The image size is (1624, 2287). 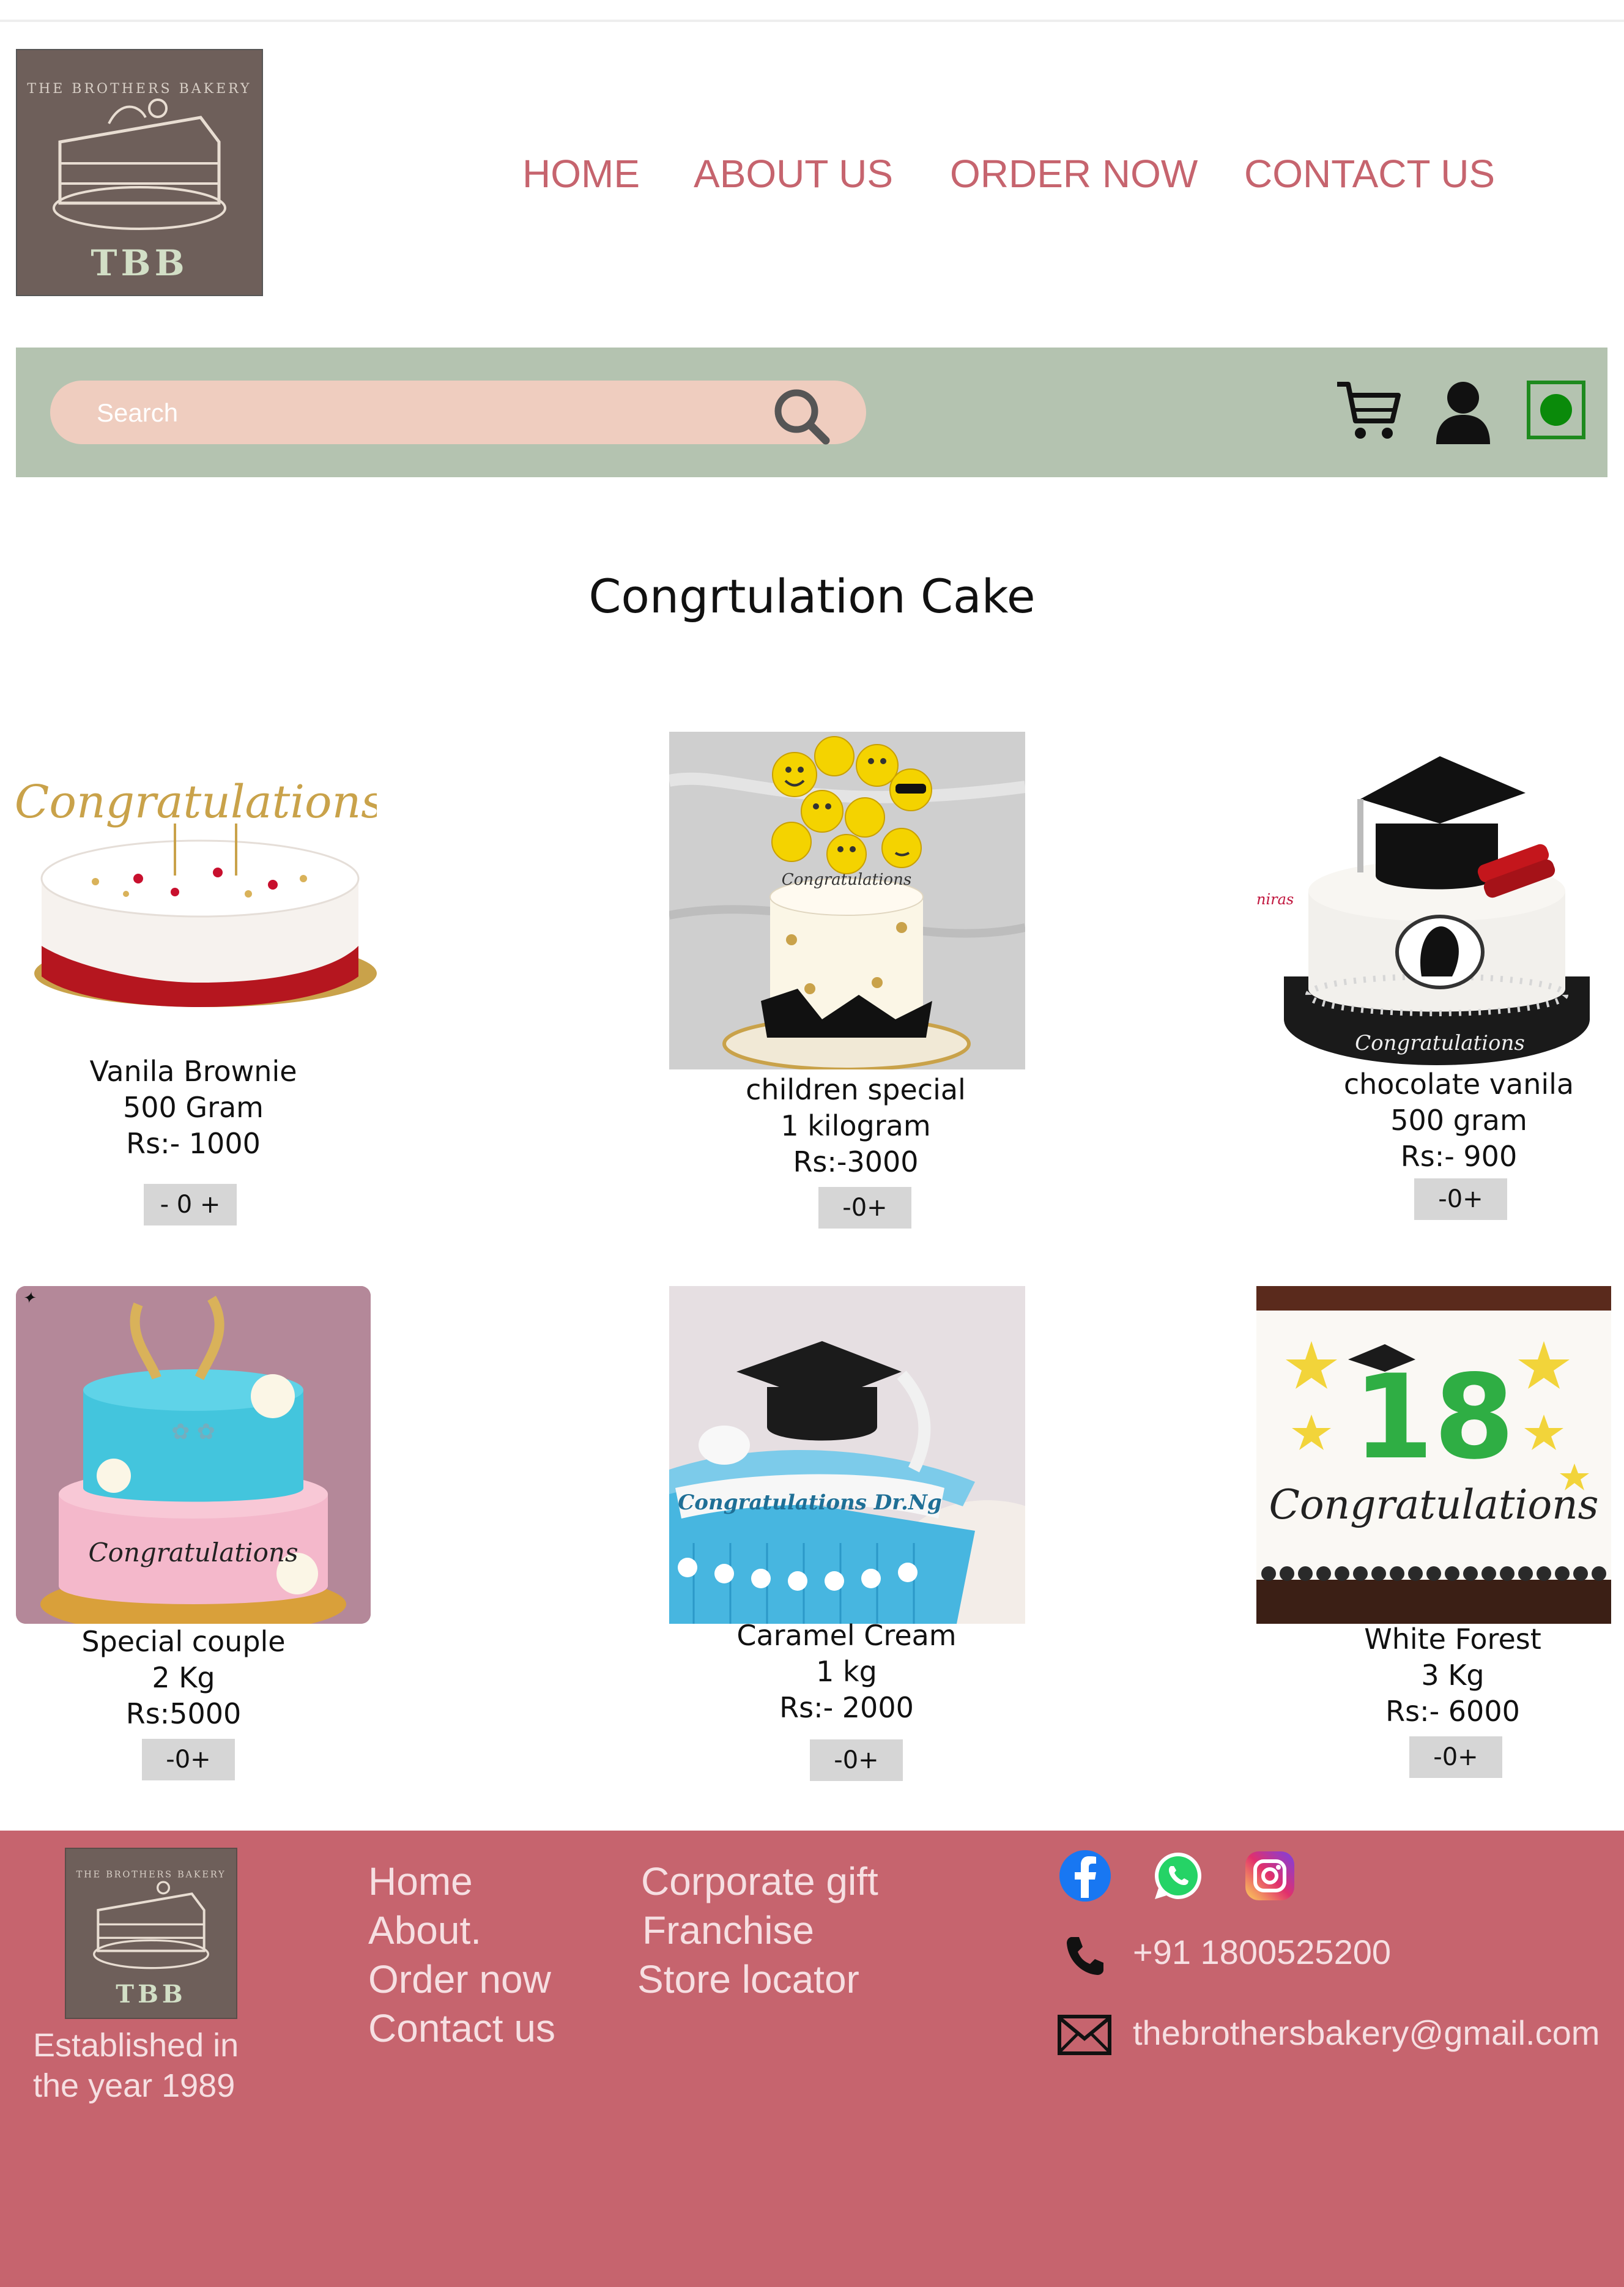 What do you see at coordinates (193, 1143) in the screenshot?
I see `product-price: Rs:- 1000` at bounding box center [193, 1143].